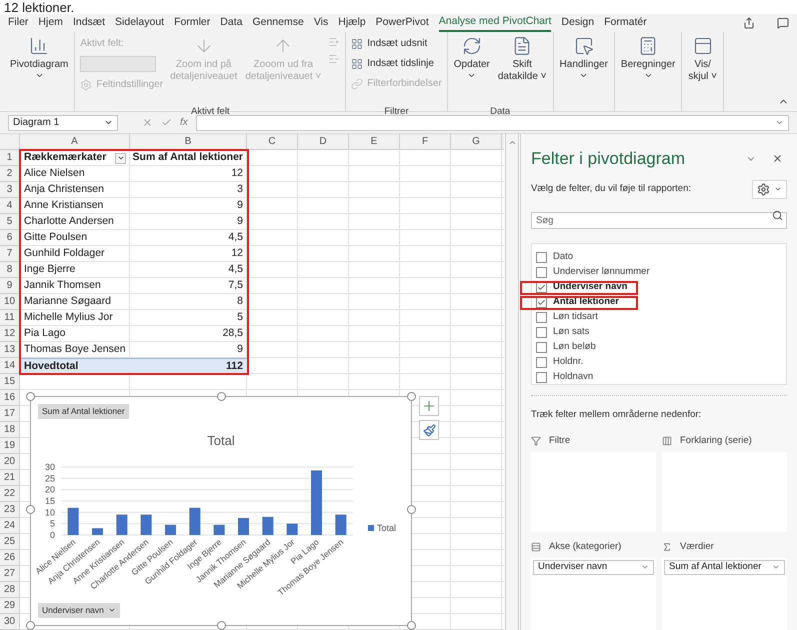 This screenshot has height=630, width=797. Describe the element at coordinates (231, 23) in the screenshot. I see `menu-tab: Data` at that location.